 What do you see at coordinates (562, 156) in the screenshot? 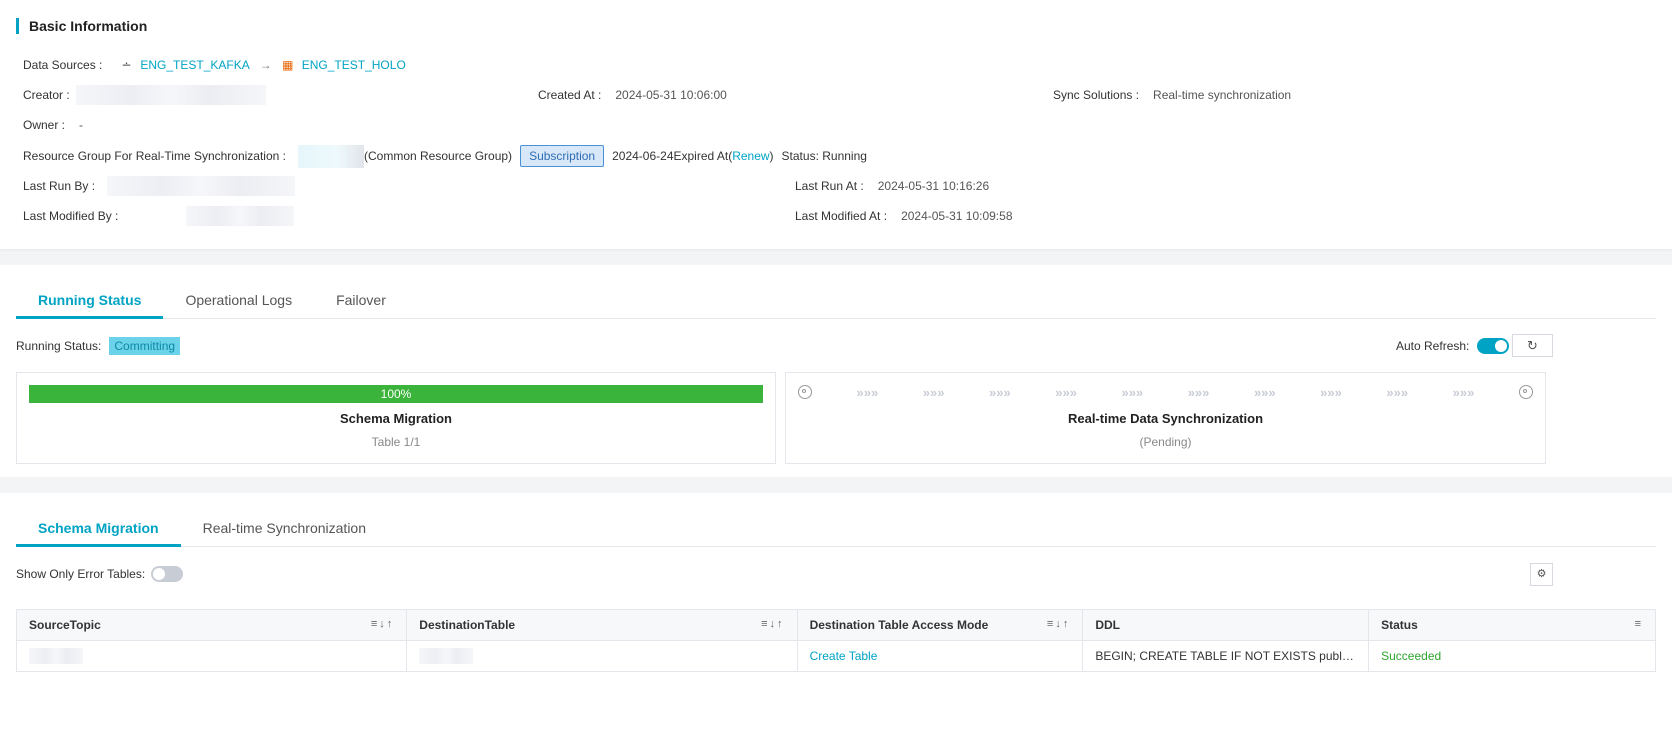
I see `subscription-badge: Subscription` at bounding box center [562, 156].